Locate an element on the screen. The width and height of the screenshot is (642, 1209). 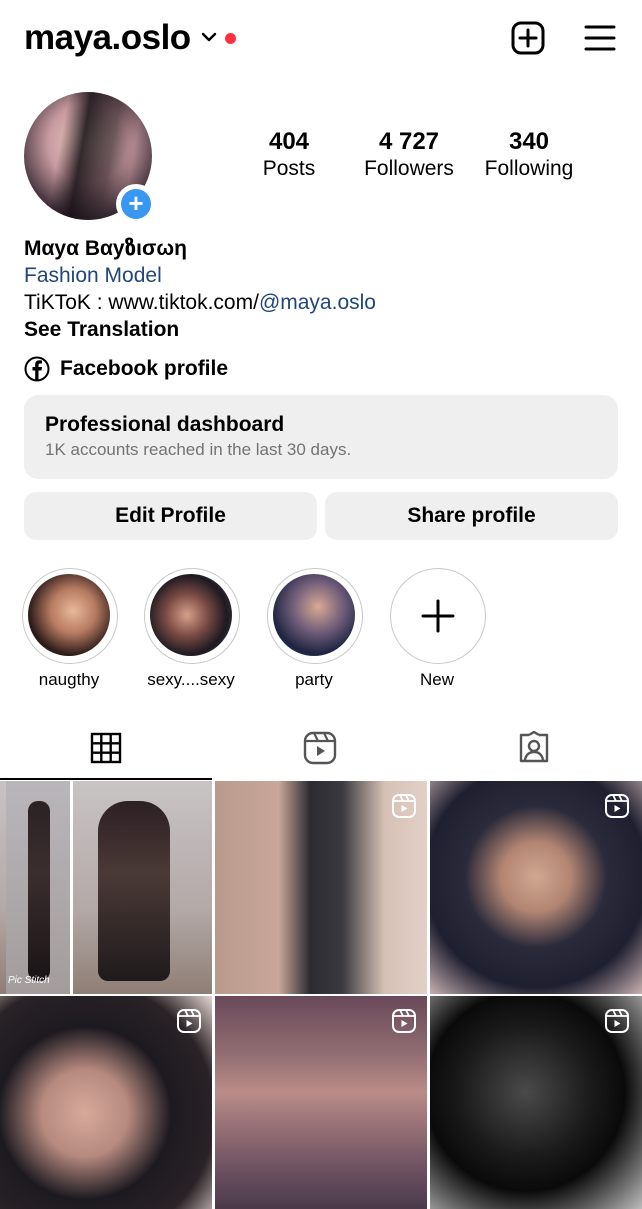
highlight-label: party is located at coordinates (314, 680).